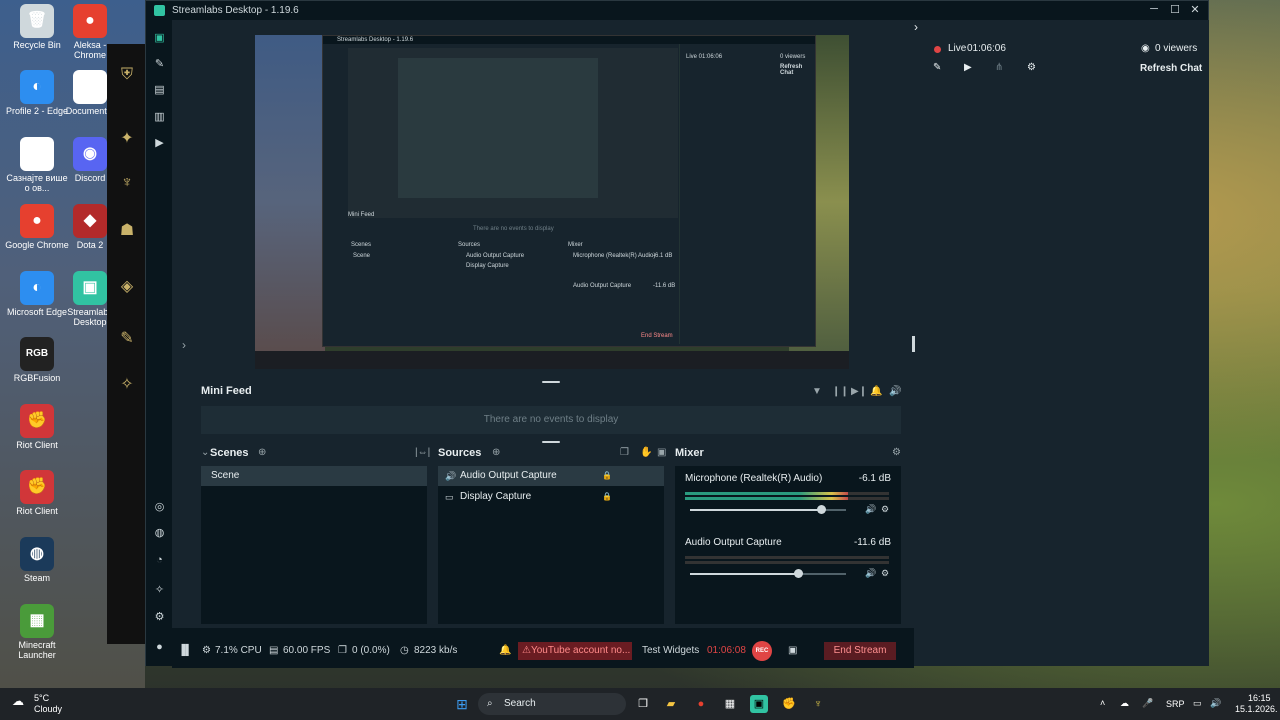  Describe the element at coordinates (913, 344) in the screenshot. I see `pane-resize-handle` at that location.